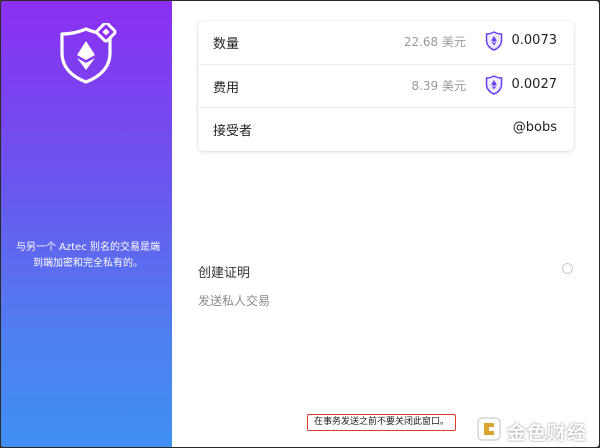 This screenshot has height=448, width=600. What do you see at coordinates (88, 255) in the screenshot?
I see `privacy-description: 与另一个 Aztec 别名的交易是端到端加密和完全私有的。` at bounding box center [88, 255].